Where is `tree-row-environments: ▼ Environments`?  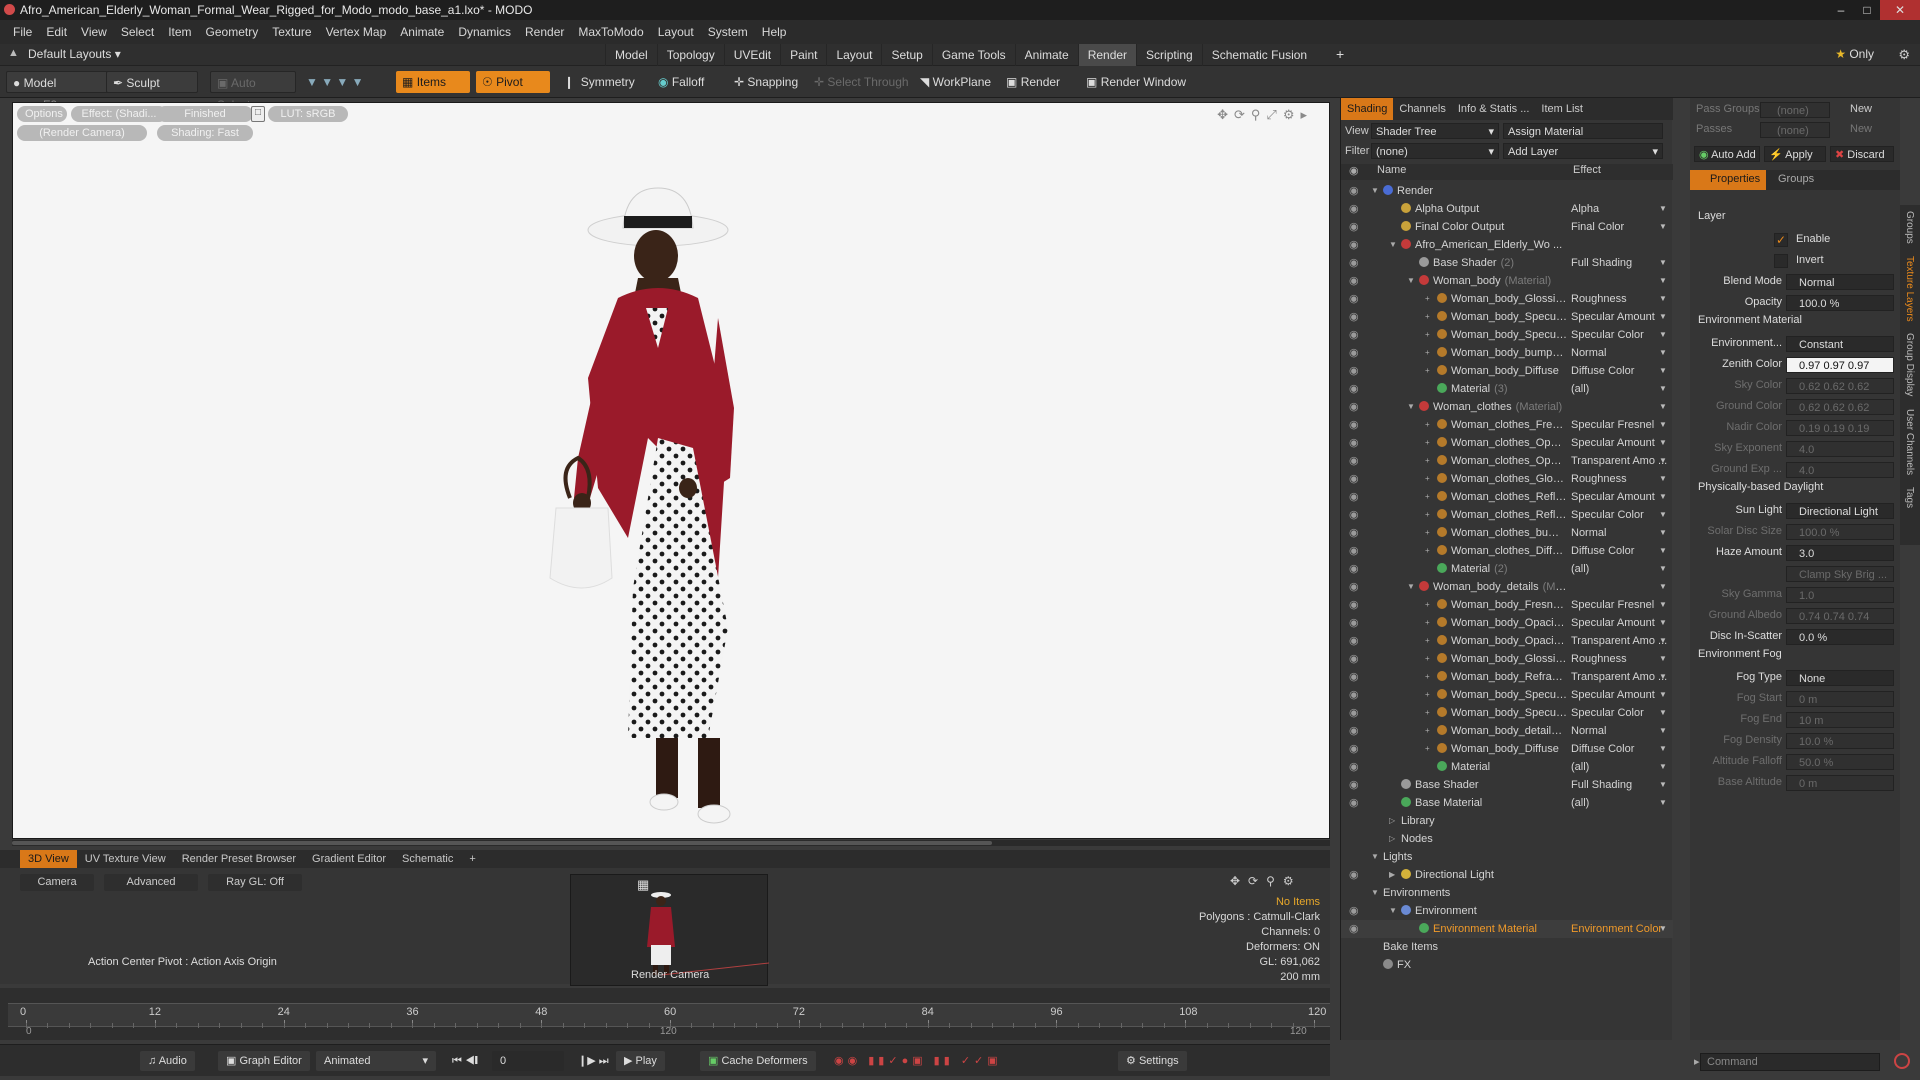
tree-row-environments: ▼ Environments is located at coordinates (1507, 893).